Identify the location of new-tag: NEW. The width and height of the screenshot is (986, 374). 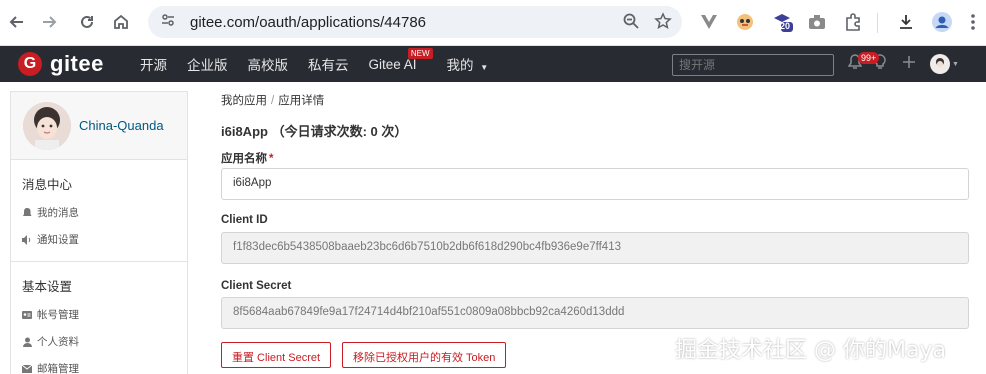
(420, 53).